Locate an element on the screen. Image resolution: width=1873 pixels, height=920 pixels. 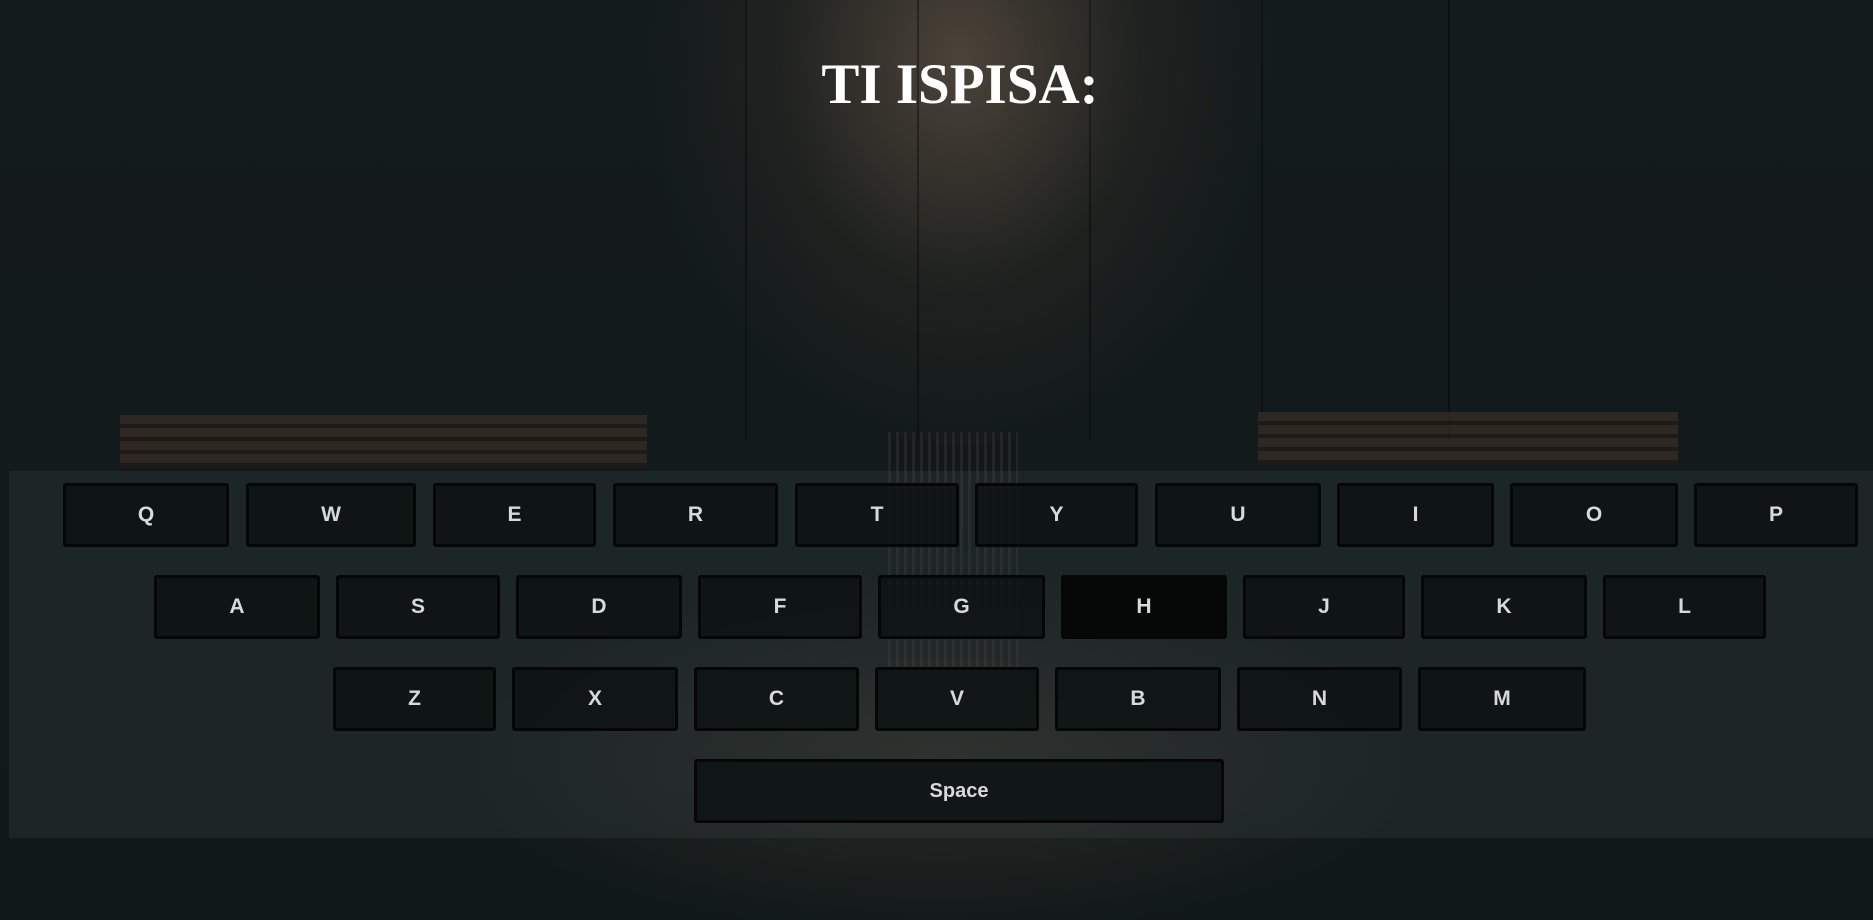
key-r: R is located at coordinates (695, 515).